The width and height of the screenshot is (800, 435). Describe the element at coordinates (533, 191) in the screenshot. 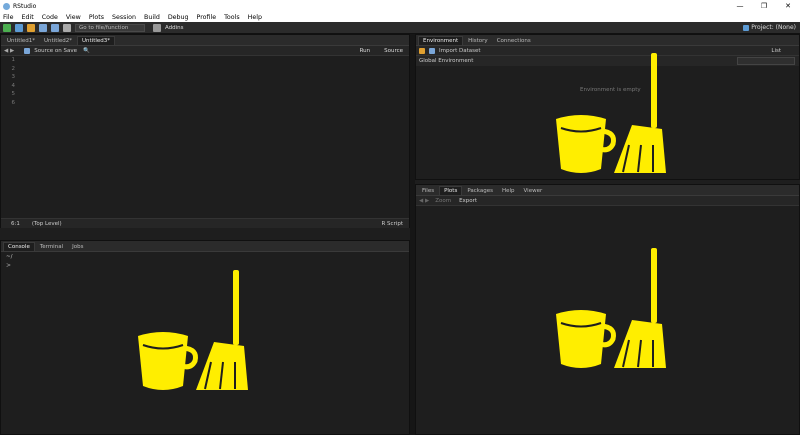

I see `tab-viewer: Viewer` at that location.